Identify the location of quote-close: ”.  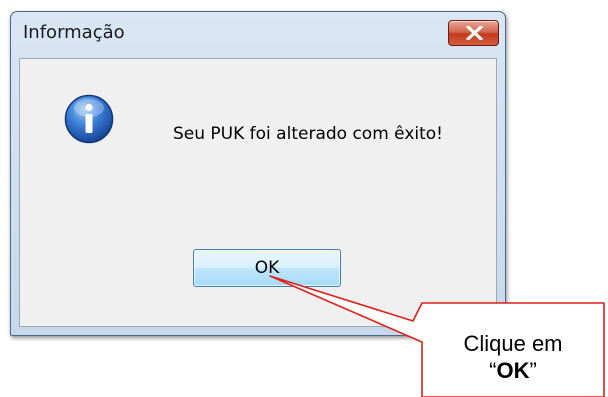
(533, 370).